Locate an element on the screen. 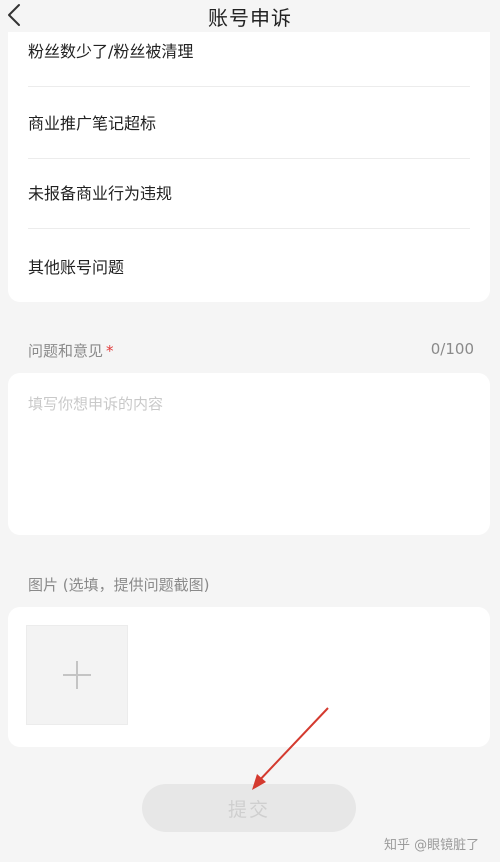 This screenshot has width=500, height=862. add-image-button is located at coordinates (77, 675).